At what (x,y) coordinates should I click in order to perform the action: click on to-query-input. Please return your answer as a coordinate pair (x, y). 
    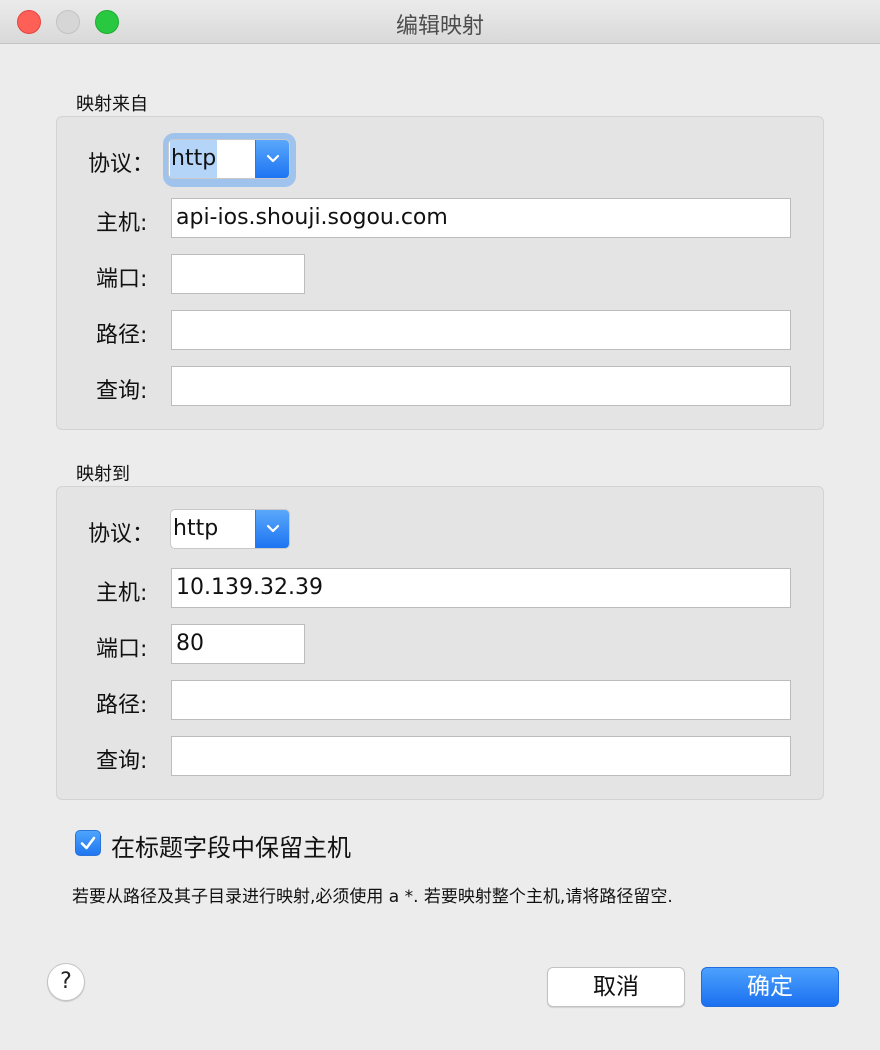
    Looking at the image, I should click on (481, 756).